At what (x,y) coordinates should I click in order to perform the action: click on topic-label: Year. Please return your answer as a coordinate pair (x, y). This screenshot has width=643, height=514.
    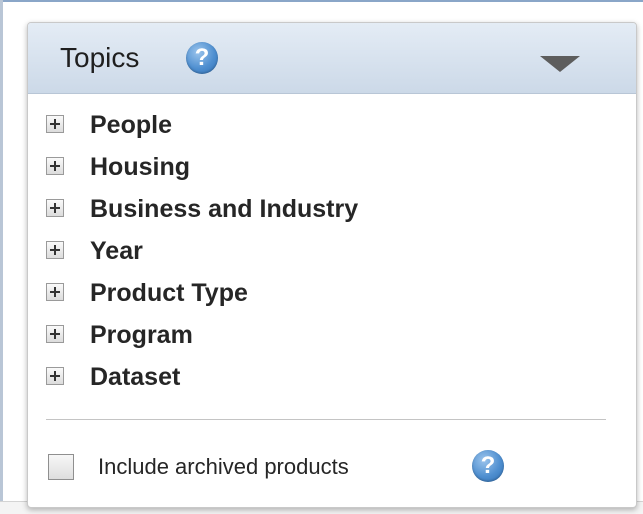
    Looking at the image, I should click on (116, 251).